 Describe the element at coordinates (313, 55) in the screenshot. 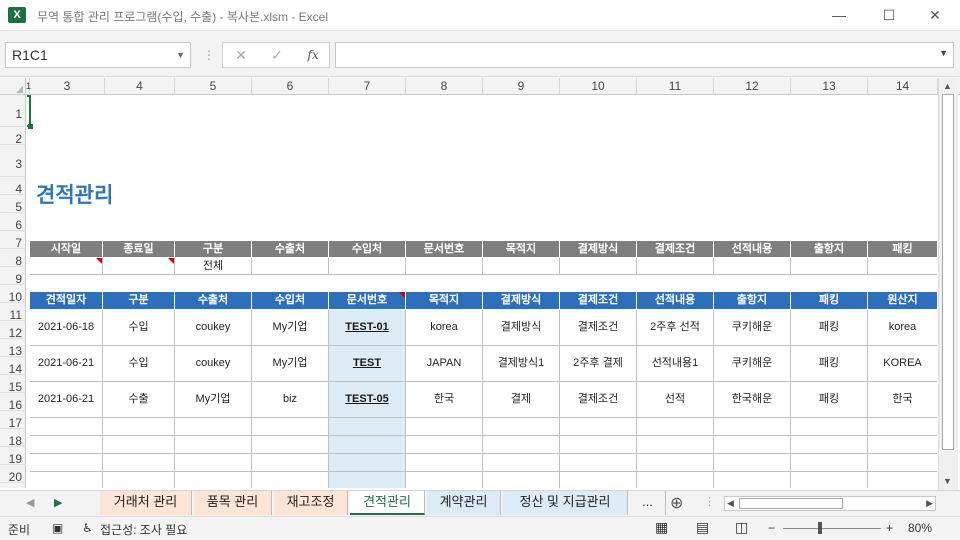

I see `insert-function-icon: fx` at that location.